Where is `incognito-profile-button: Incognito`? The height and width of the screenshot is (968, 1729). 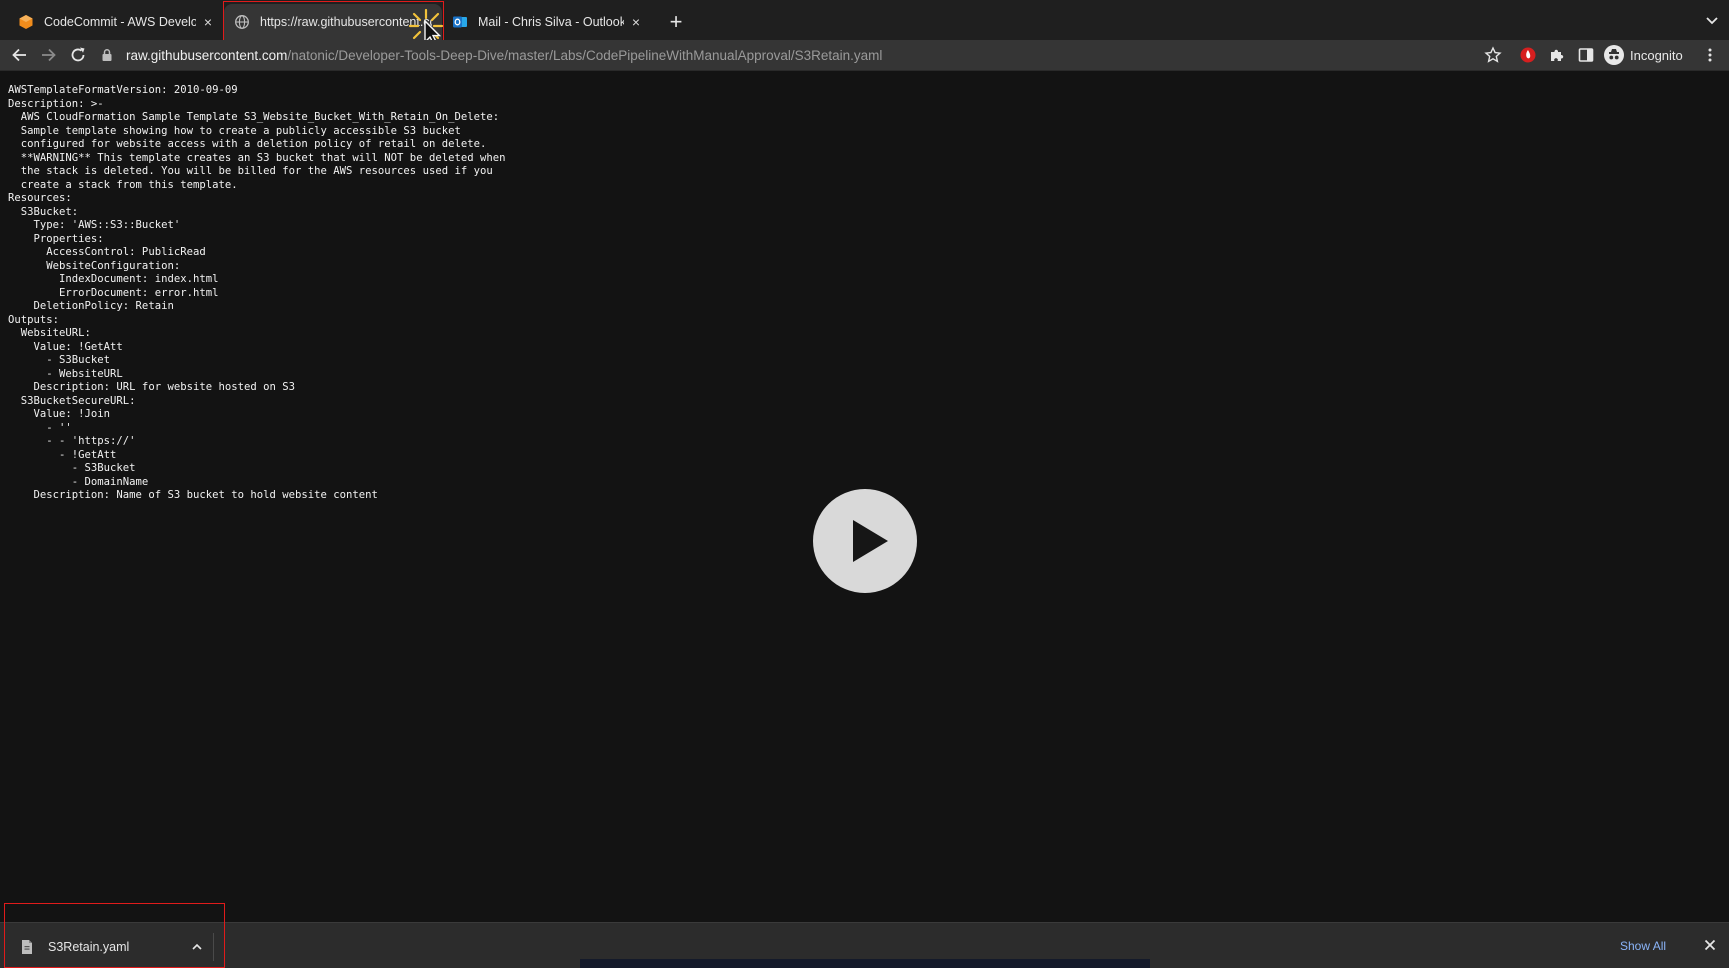 incognito-profile-button: Incognito is located at coordinates (1643, 55).